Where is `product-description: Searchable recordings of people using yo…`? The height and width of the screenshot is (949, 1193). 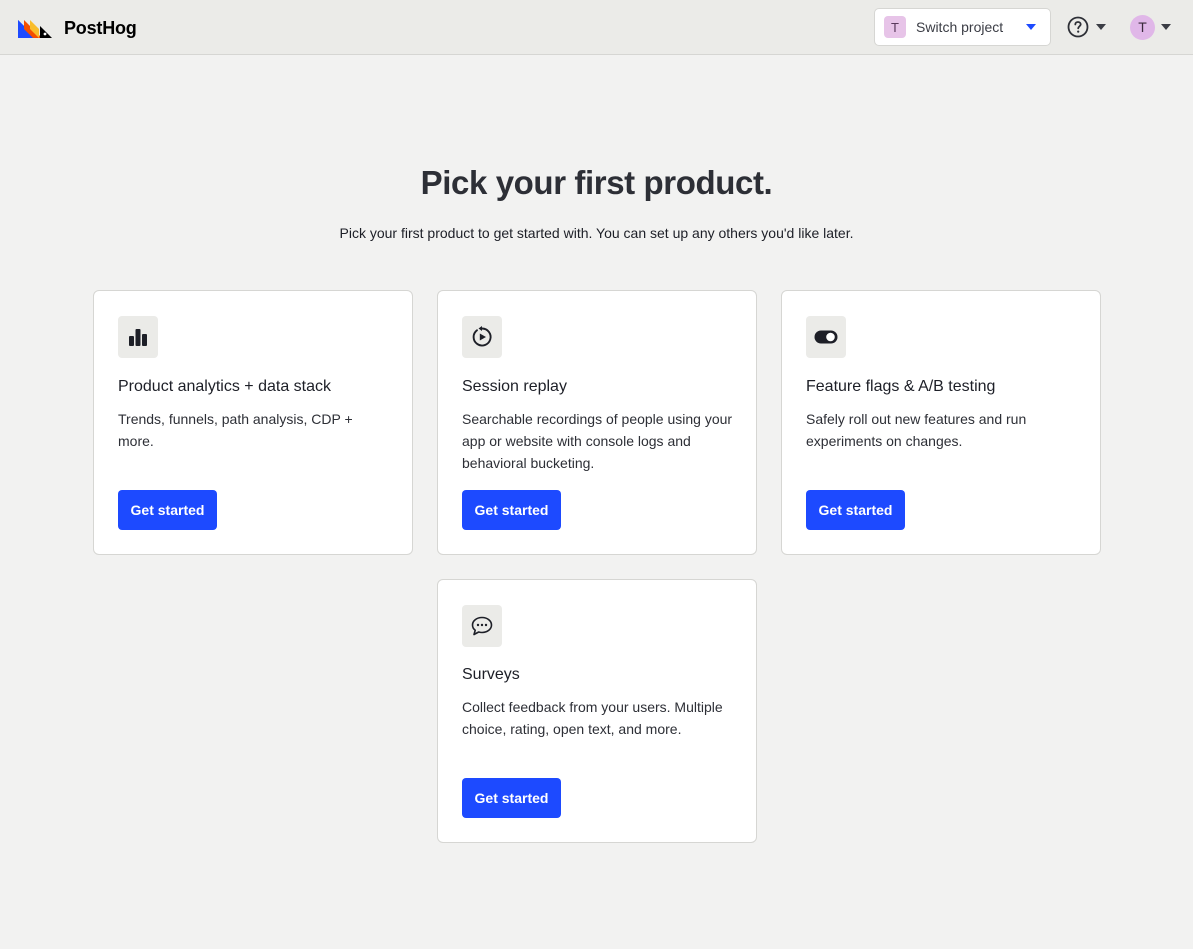 product-description: Searchable recordings of people using yo… is located at coordinates (597, 441).